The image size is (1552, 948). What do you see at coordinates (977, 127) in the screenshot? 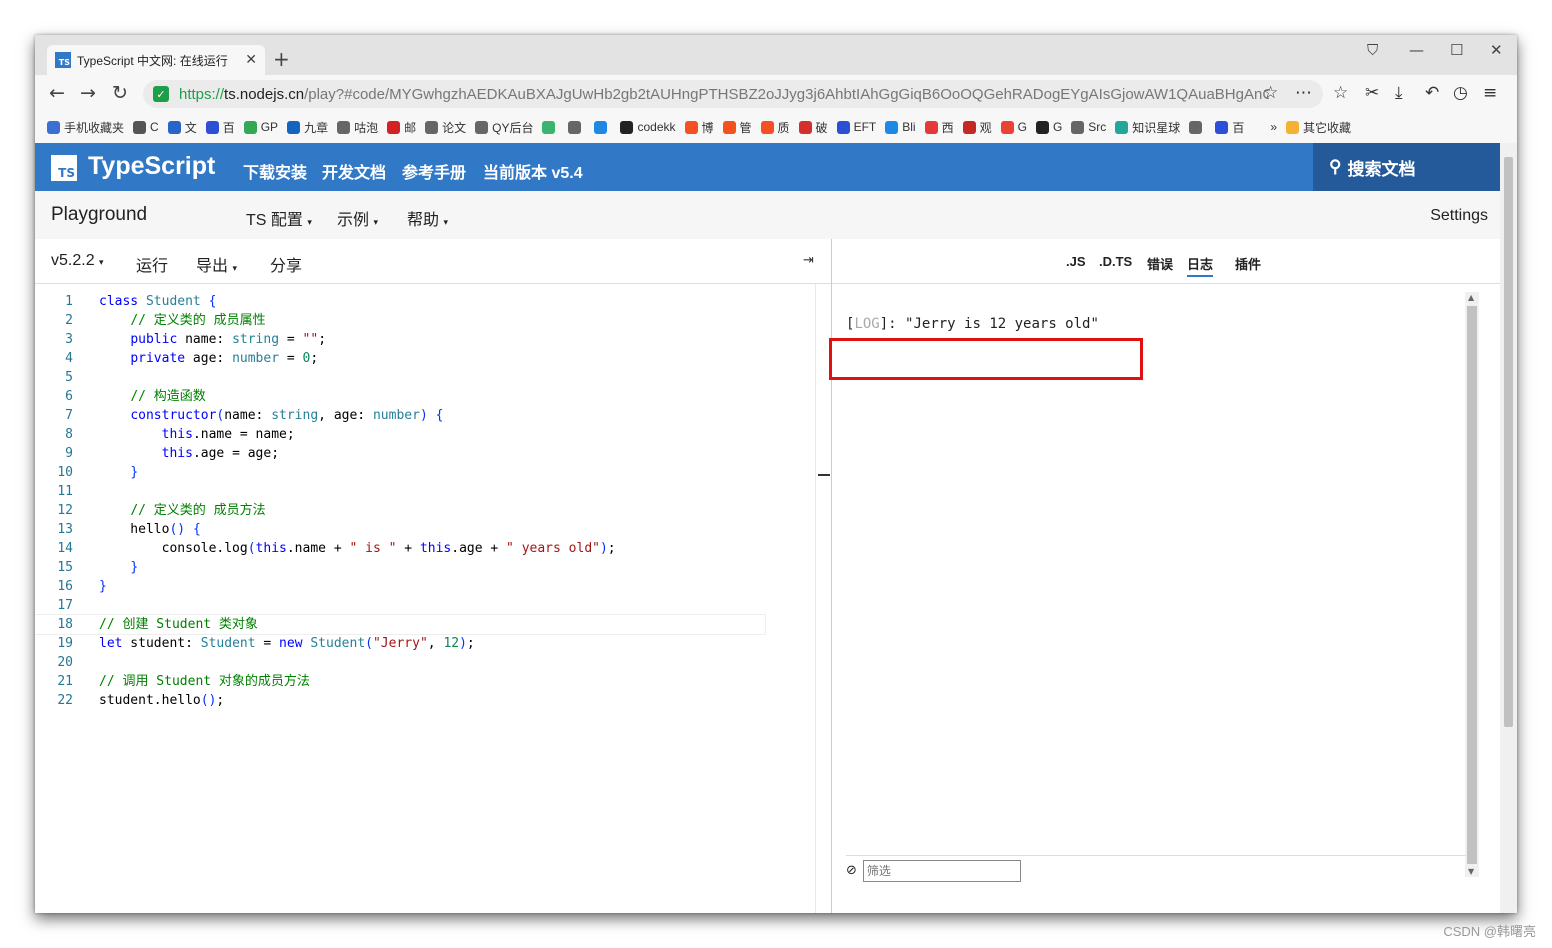
I see `bookmark-item: 观` at bounding box center [977, 127].